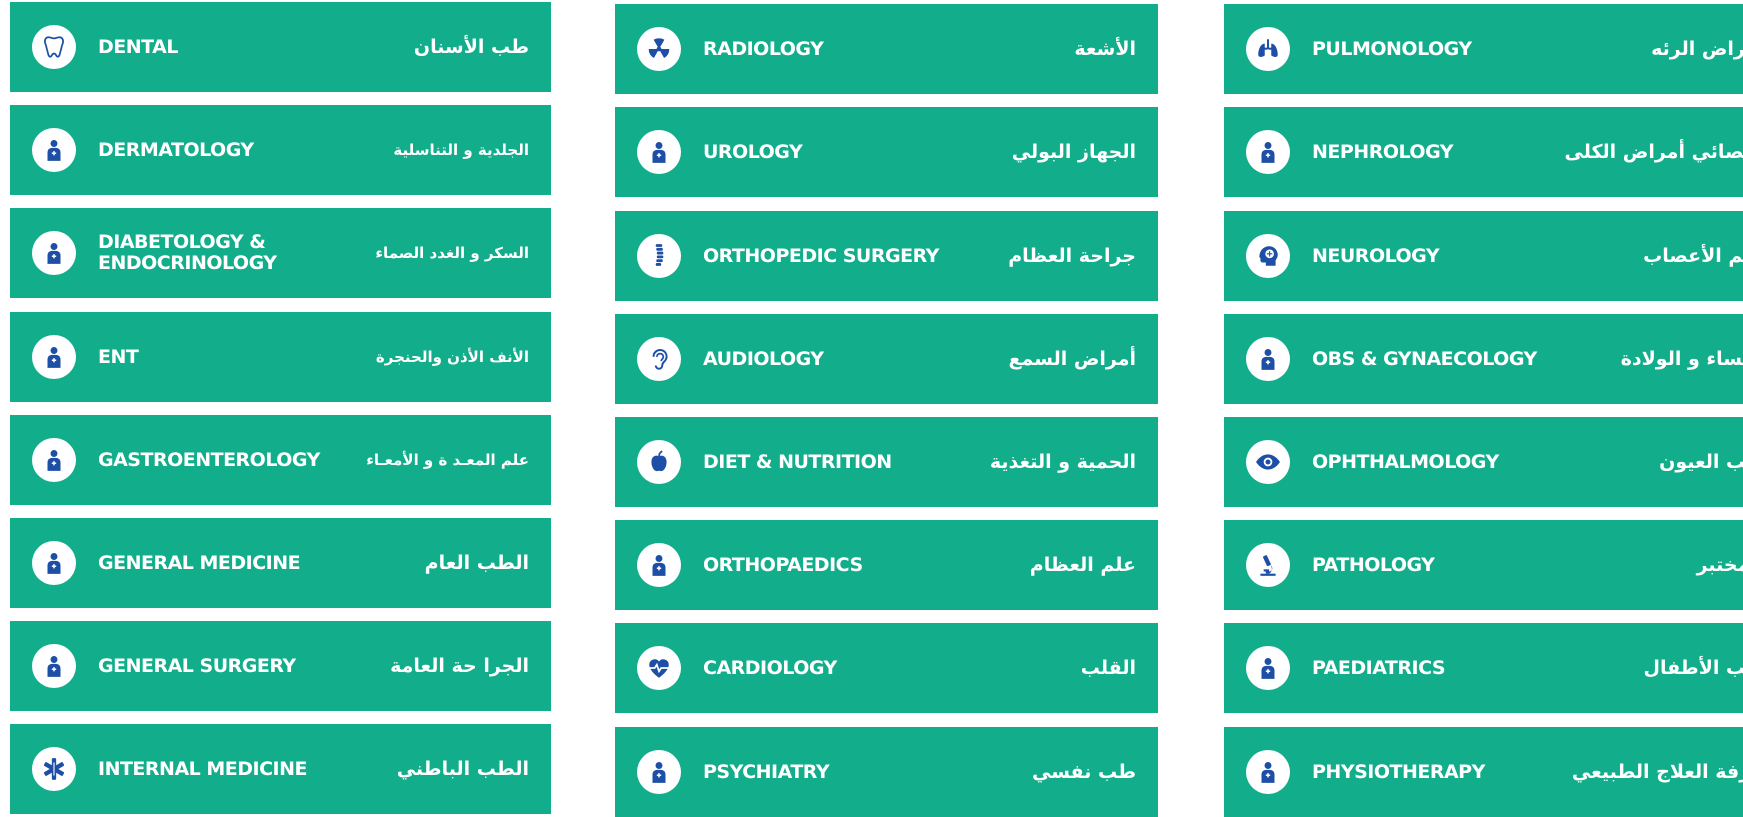  I want to click on pregnancy-icon, so click(1268, 359).